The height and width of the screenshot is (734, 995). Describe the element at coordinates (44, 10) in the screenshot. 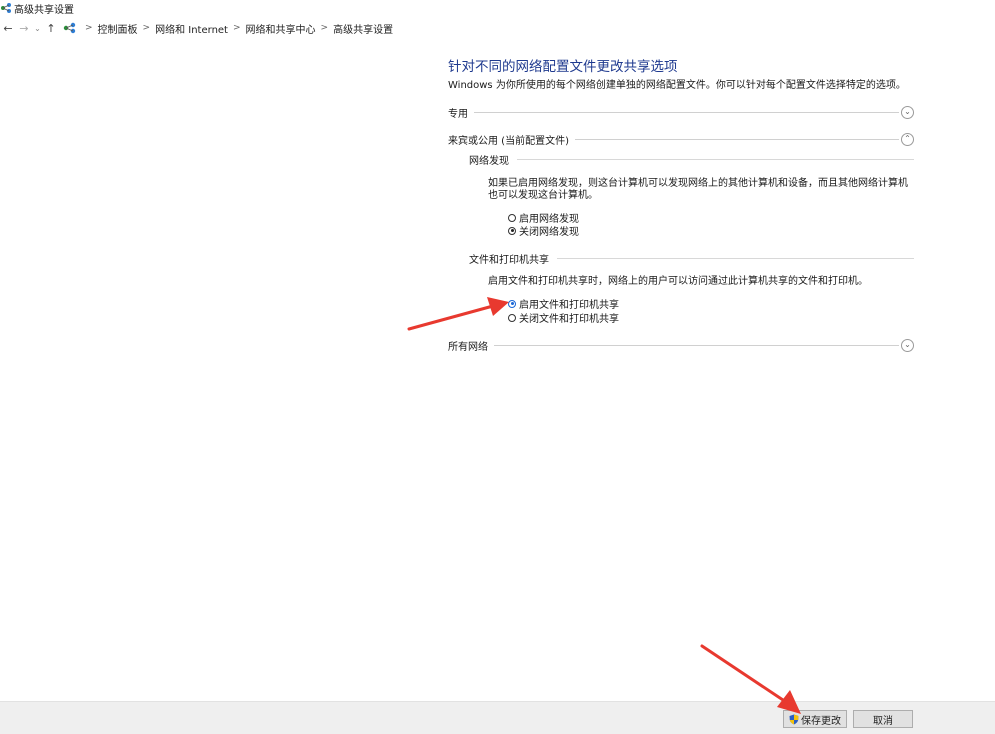

I see `window-title: 高级共享设置` at that location.